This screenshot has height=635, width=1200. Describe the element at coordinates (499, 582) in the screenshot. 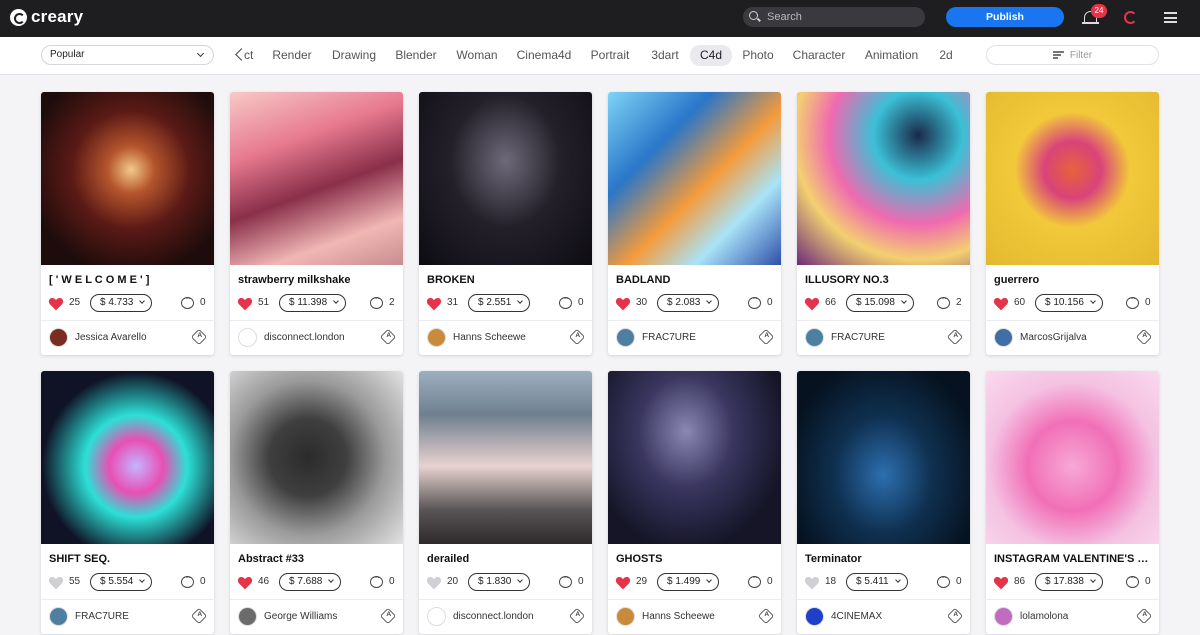

I see `price-pill: $ 1.830` at that location.